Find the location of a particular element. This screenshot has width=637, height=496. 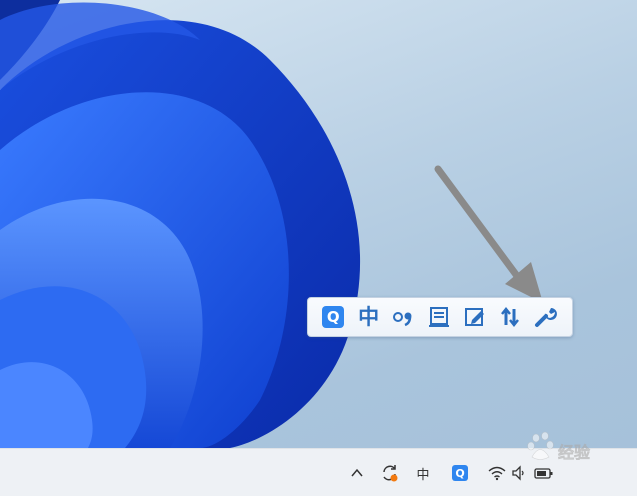

language-toggle-label: 中 is located at coordinates (369, 316).